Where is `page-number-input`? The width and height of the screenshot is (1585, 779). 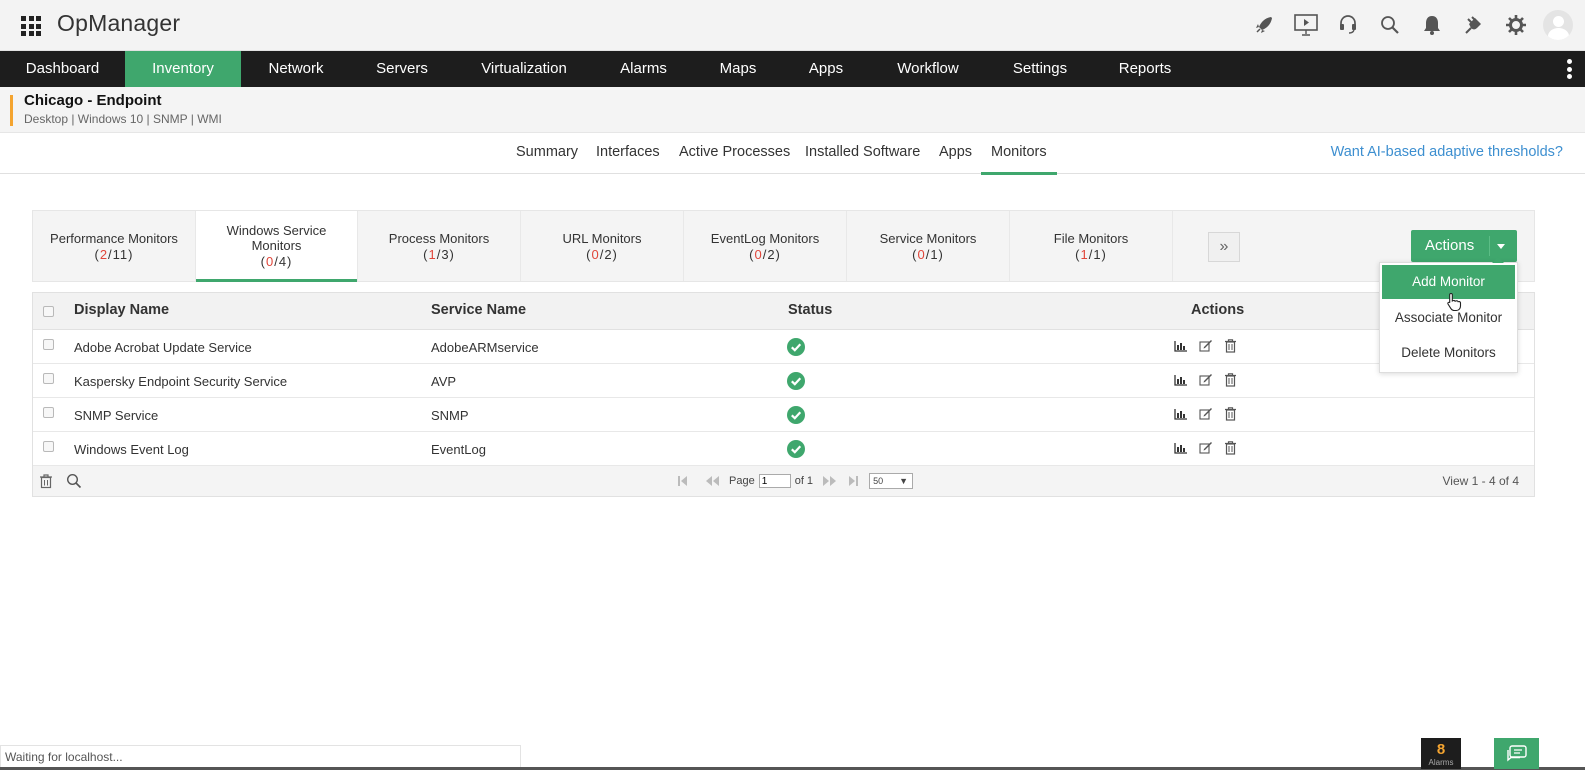 page-number-input is located at coordinates (774, 481).